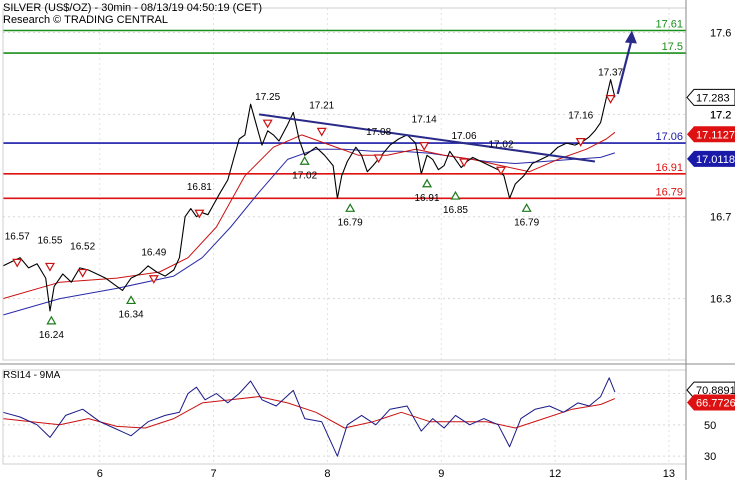  What do you see at coordinates (51, 335) in the screenshot?
I see `trough-label: 16.24` at bounding box center [51, 335].